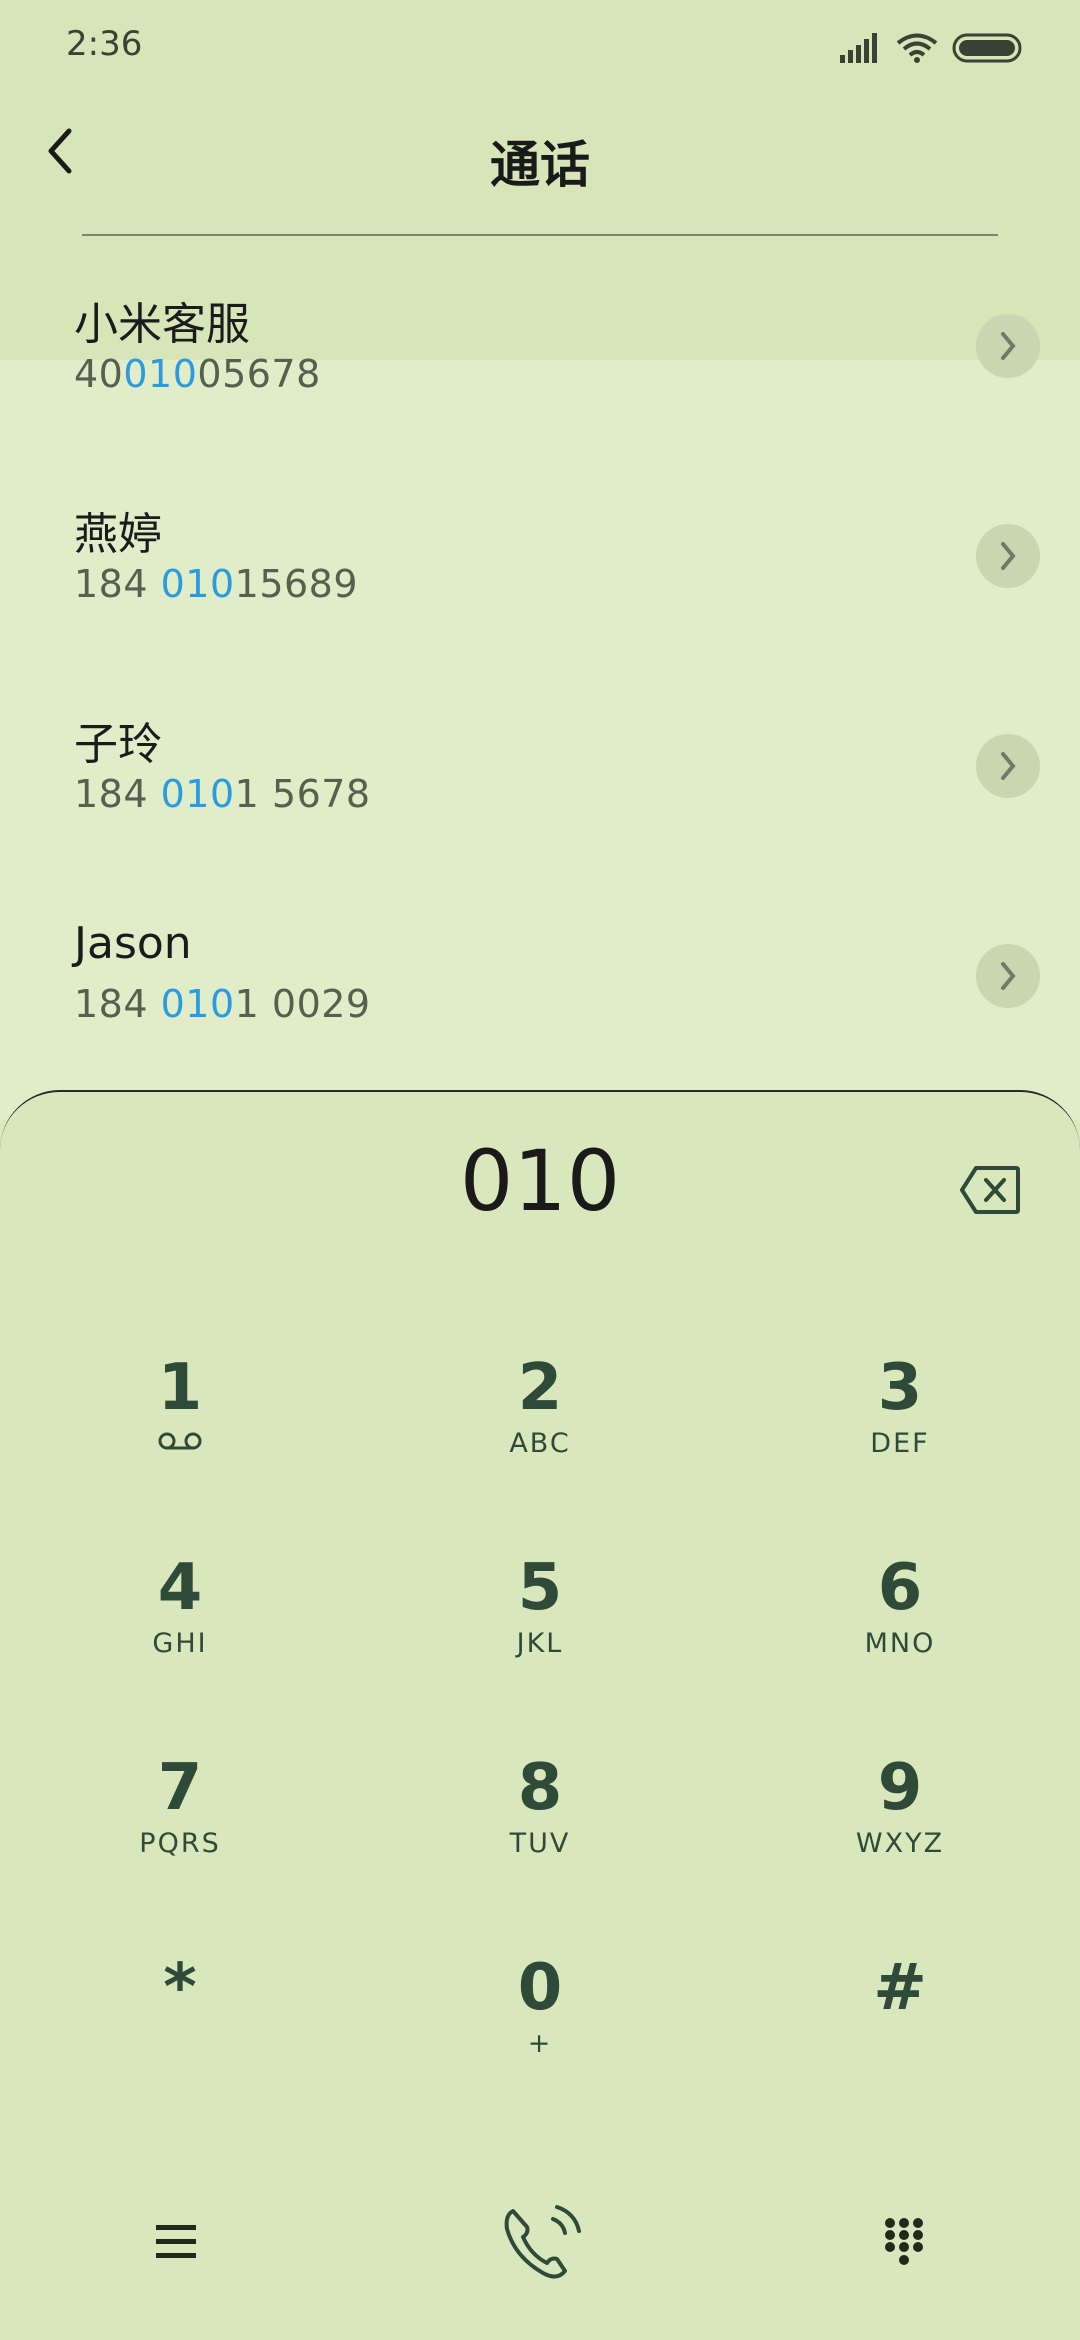 The width and height of the screenshot is (1080, 2340). What do you see at coordinates (917, 48) in the screenshot?
I see `wifi-icon` at bounding box center [917, 48].